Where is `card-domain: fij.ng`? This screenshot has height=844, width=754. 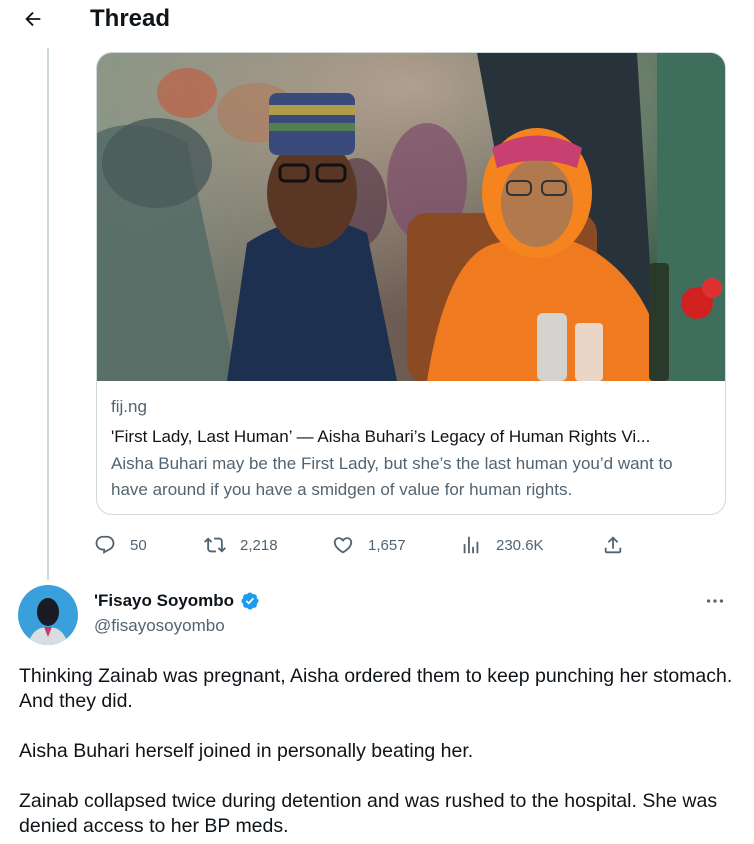 card-domain: fij.ng is located at coordinates (129, 406).